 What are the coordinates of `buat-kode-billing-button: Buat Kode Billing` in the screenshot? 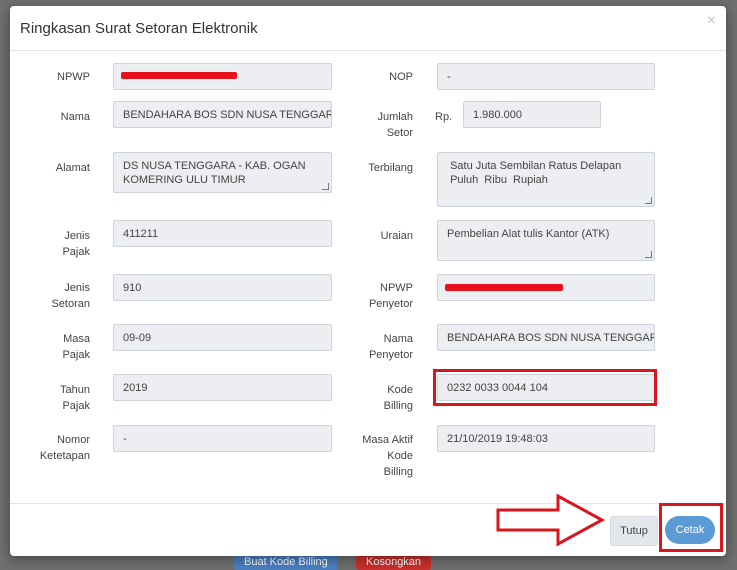 It's located at (286, 562).